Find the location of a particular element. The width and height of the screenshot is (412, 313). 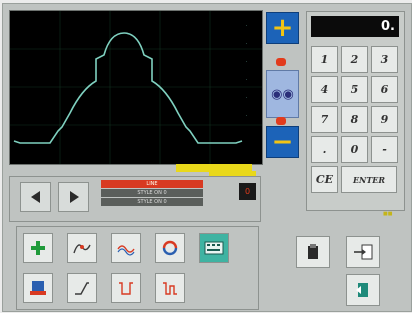

key-6: 6 is located at coordinates (384, 89).